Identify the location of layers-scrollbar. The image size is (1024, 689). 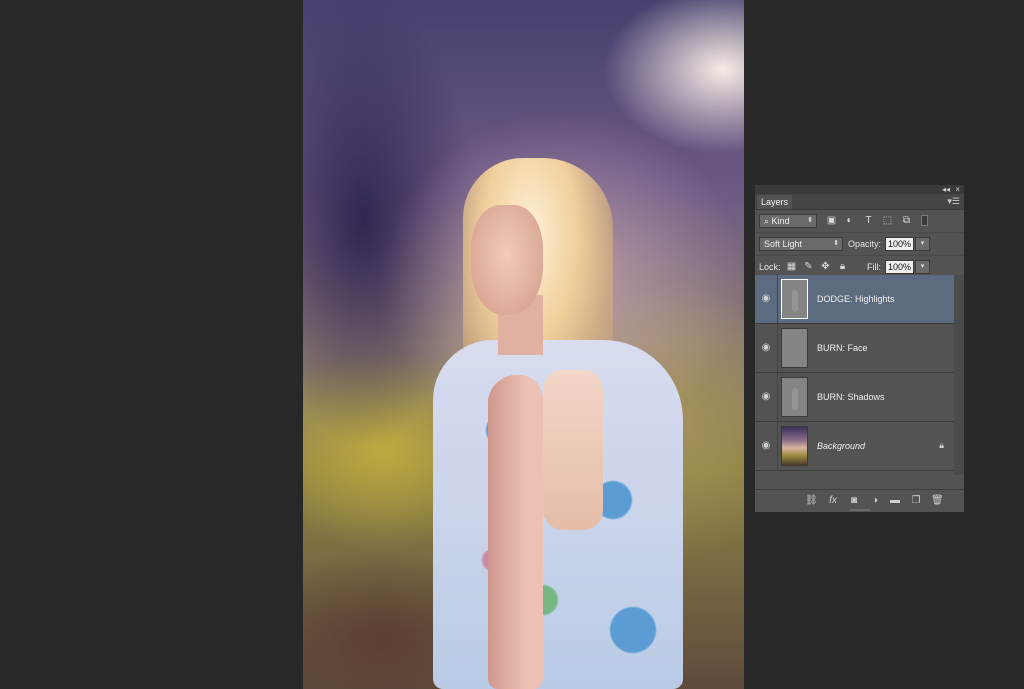
(959, 375).